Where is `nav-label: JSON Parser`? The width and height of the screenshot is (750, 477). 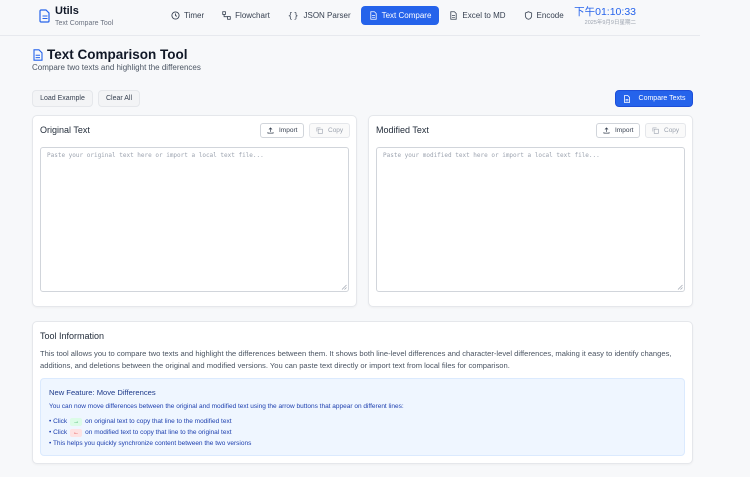
nav-label: JSON Parser is located at coordinates (327, 15).